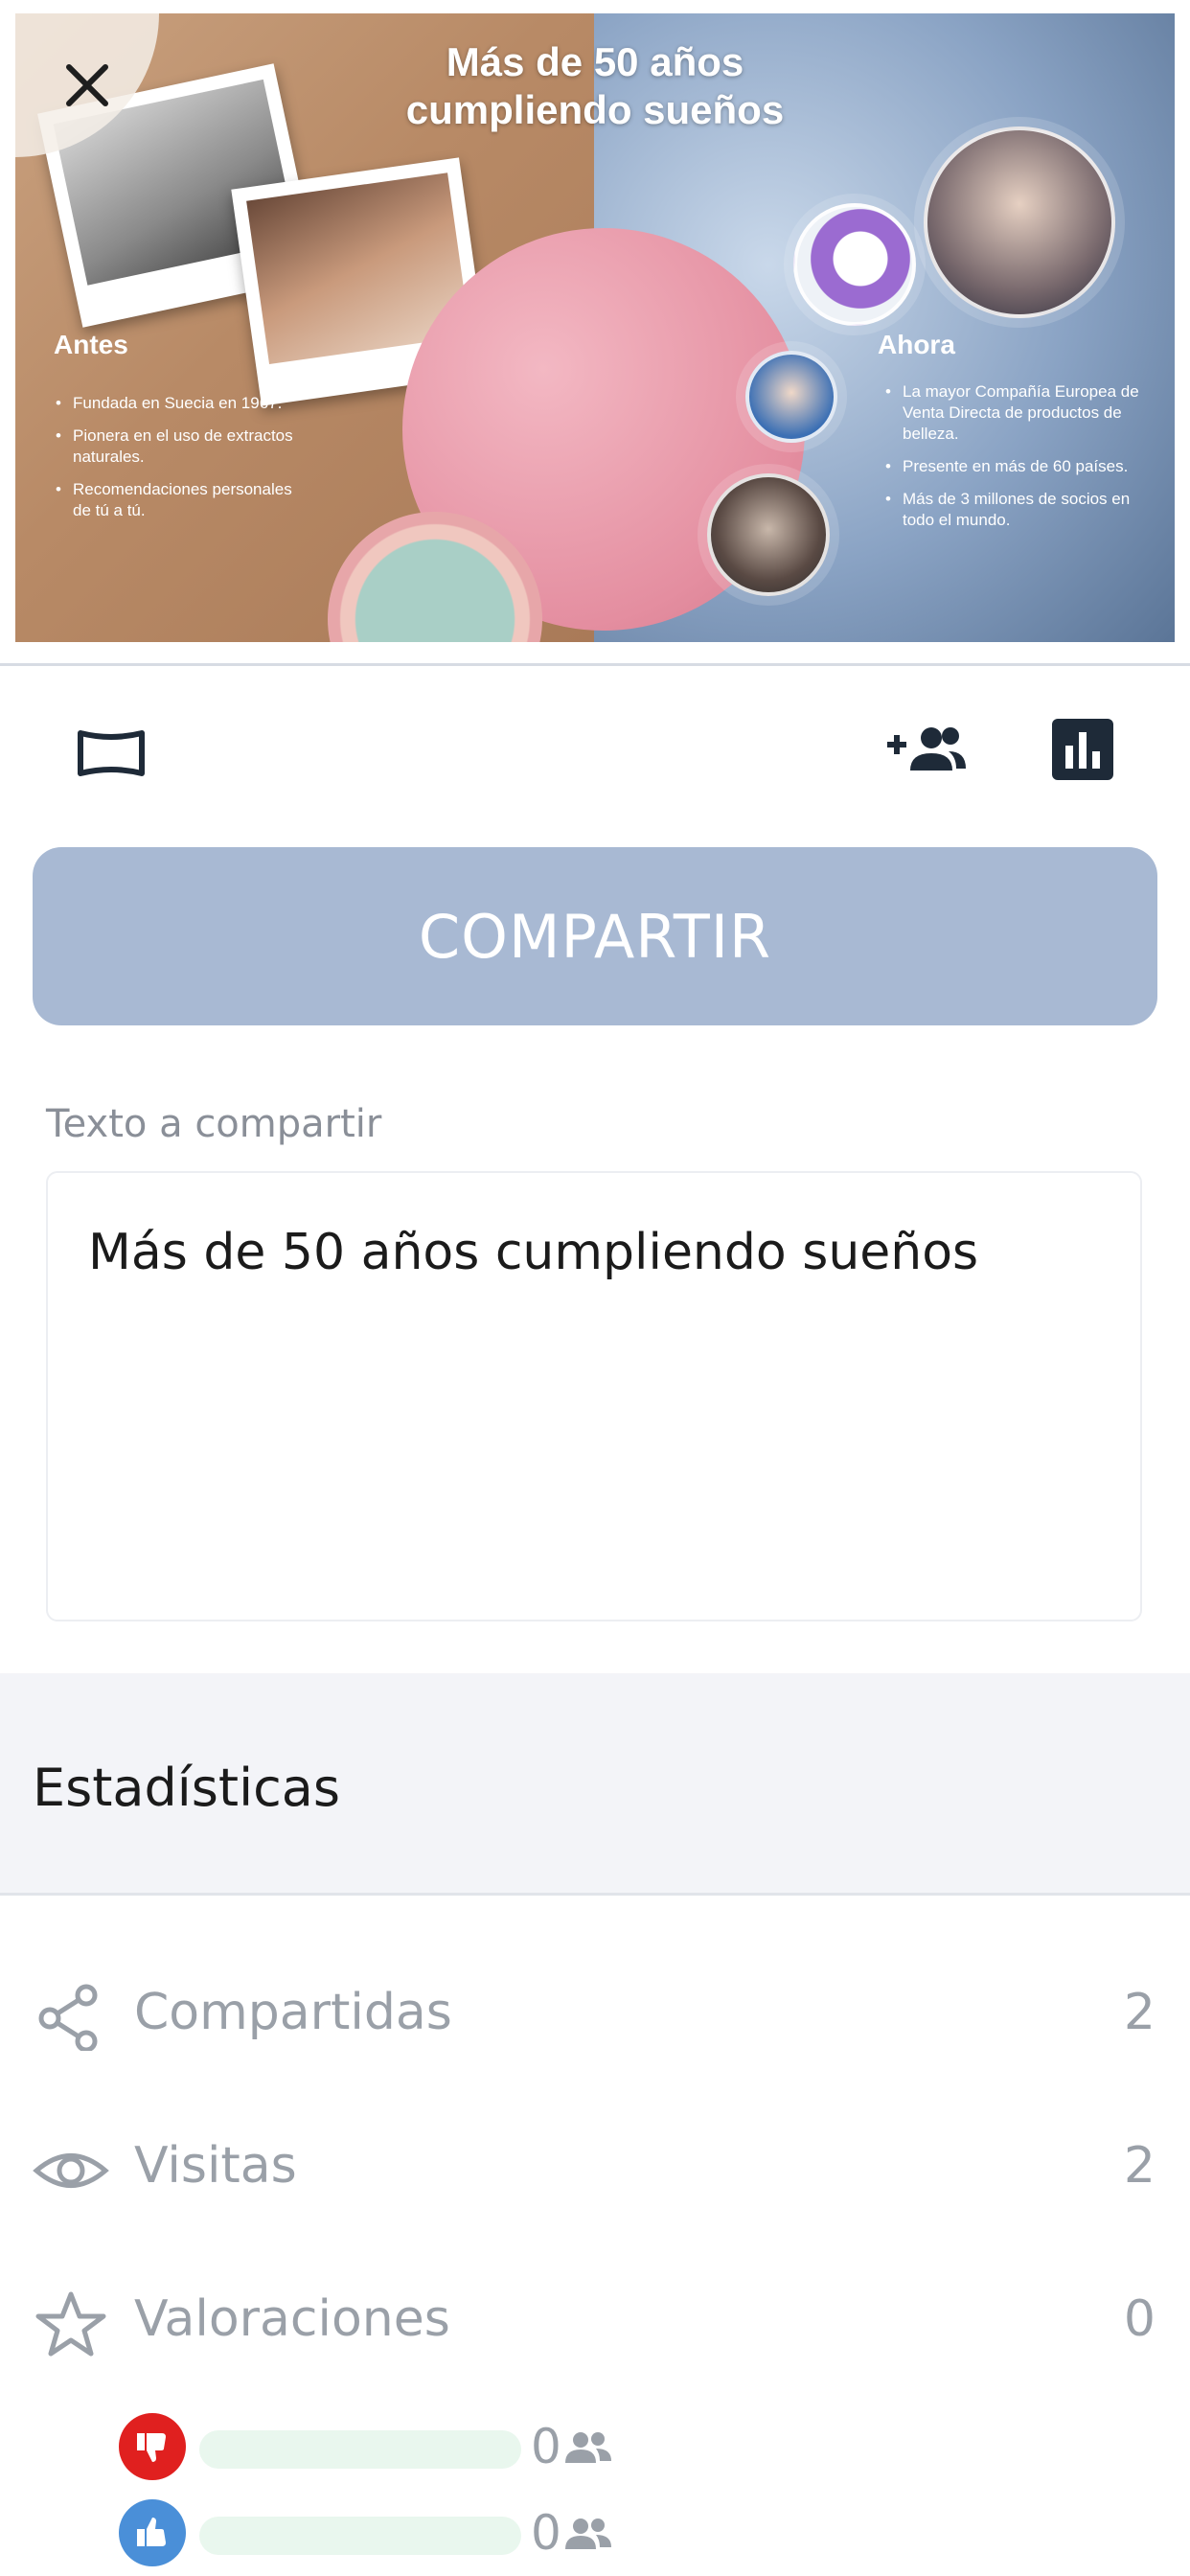  I want to click on stat-value: 0, so click(1139, 2319).